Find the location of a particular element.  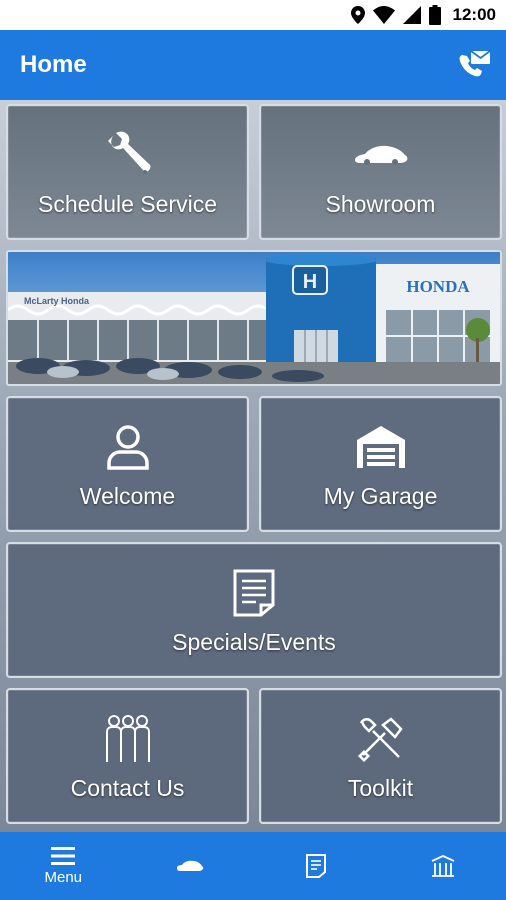

wrench-icon is located at coordinates (128, 155).